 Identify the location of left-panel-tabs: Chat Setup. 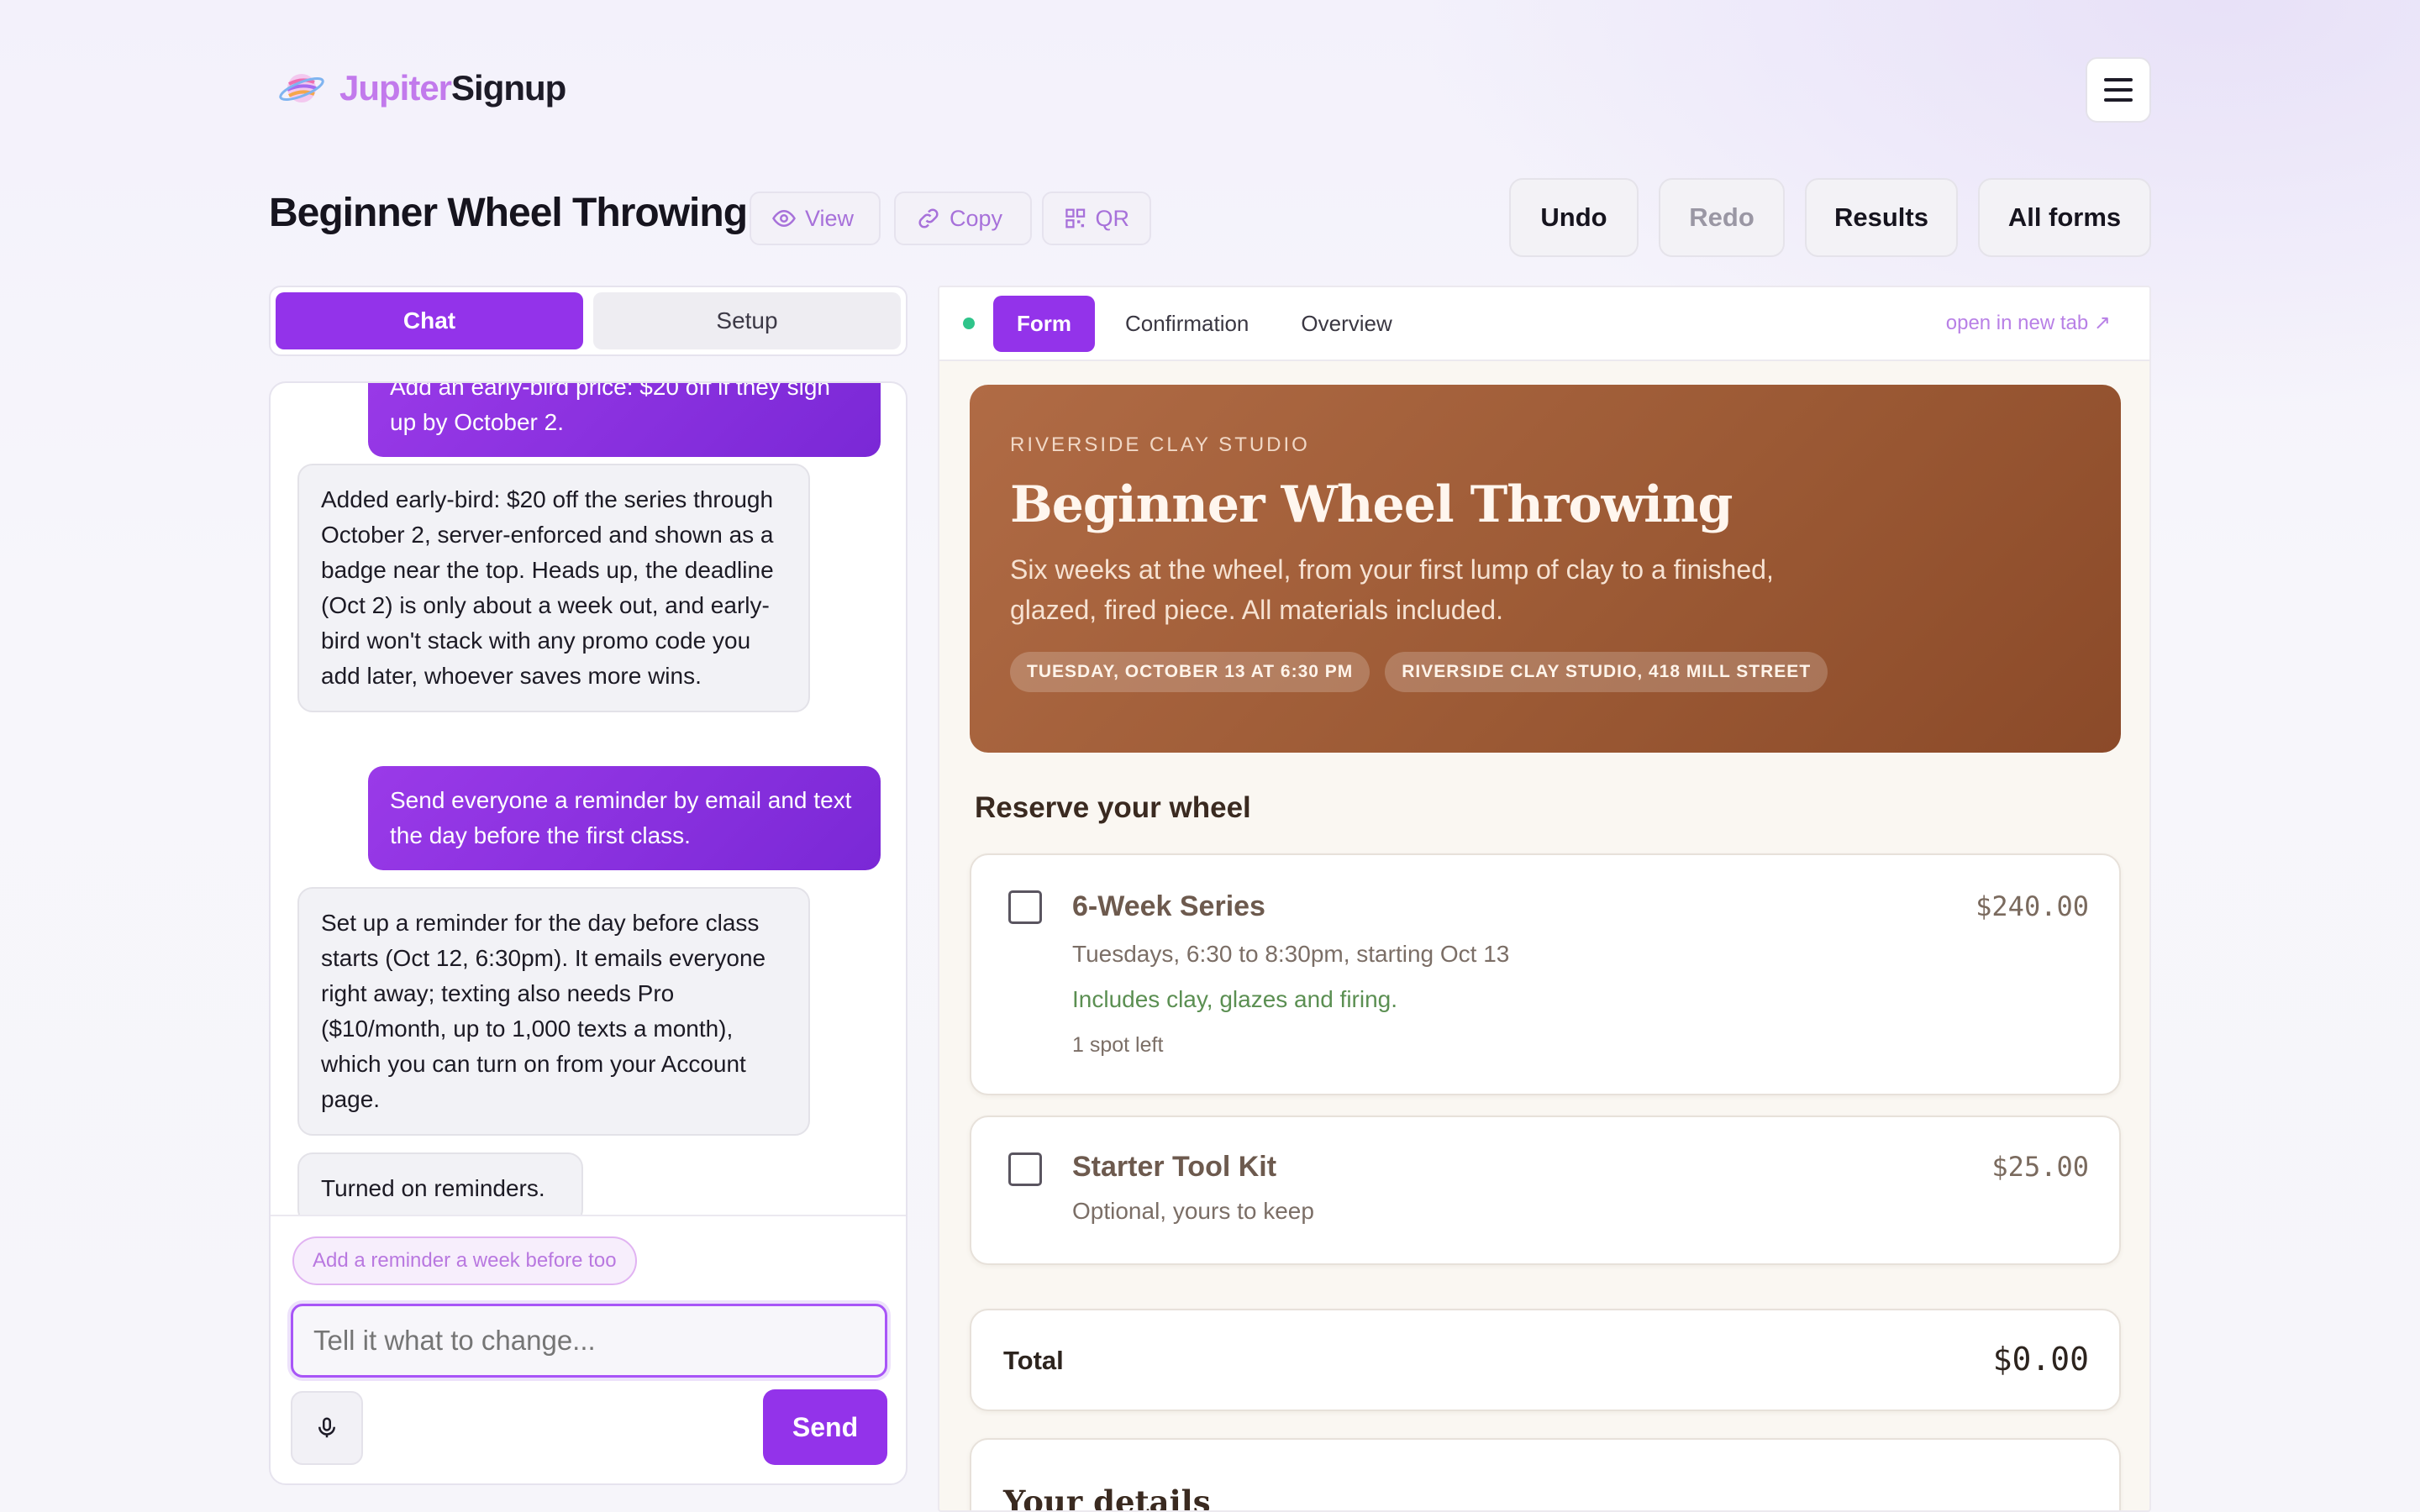
(588, 321).